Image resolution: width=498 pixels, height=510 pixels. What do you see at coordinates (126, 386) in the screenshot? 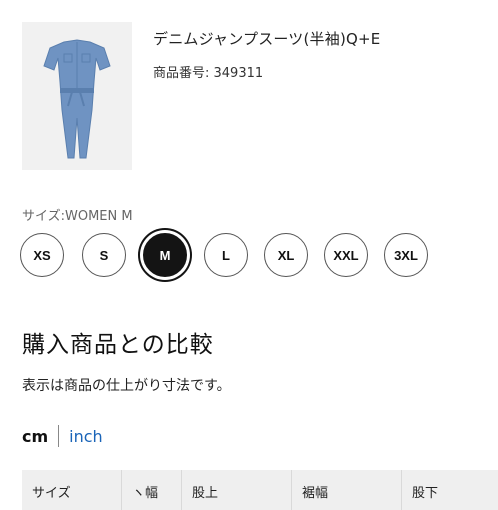
I see `compare-note: 表示は商品の仕上がり寸法です。` at bounding box center [126, 386].